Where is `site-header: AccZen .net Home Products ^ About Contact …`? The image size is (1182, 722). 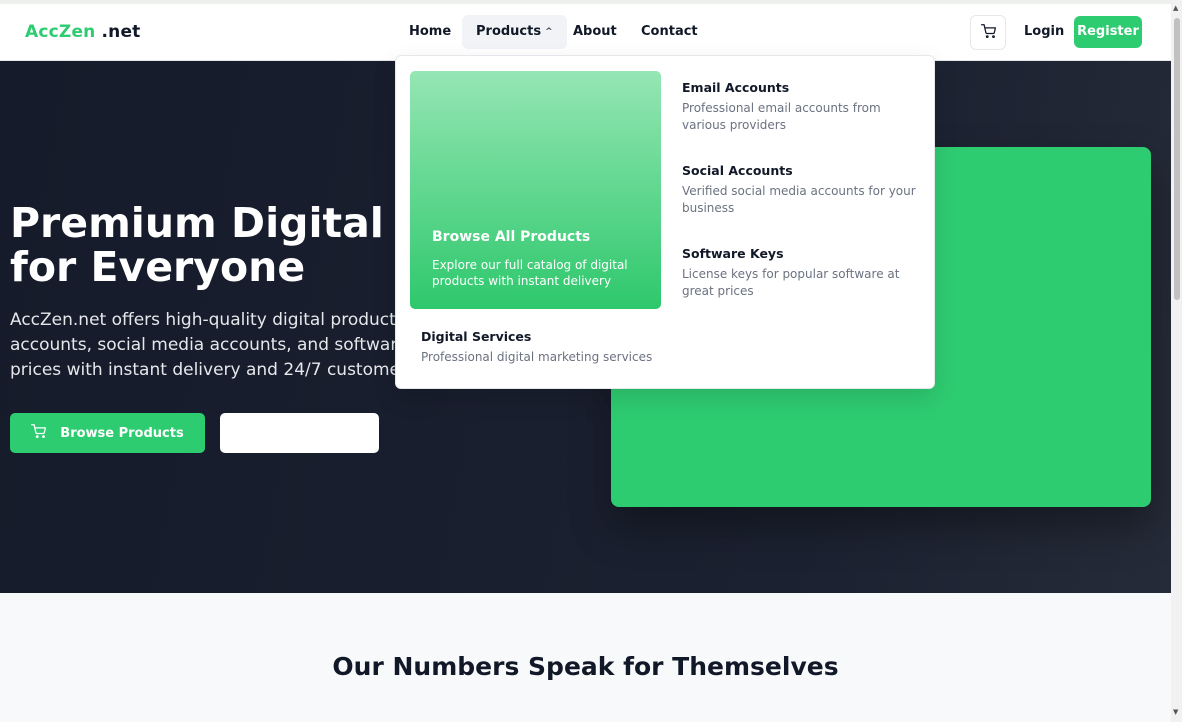 site-header: AccZen .net Home Products ^ About Contact … is located at coordinates (585, 32).